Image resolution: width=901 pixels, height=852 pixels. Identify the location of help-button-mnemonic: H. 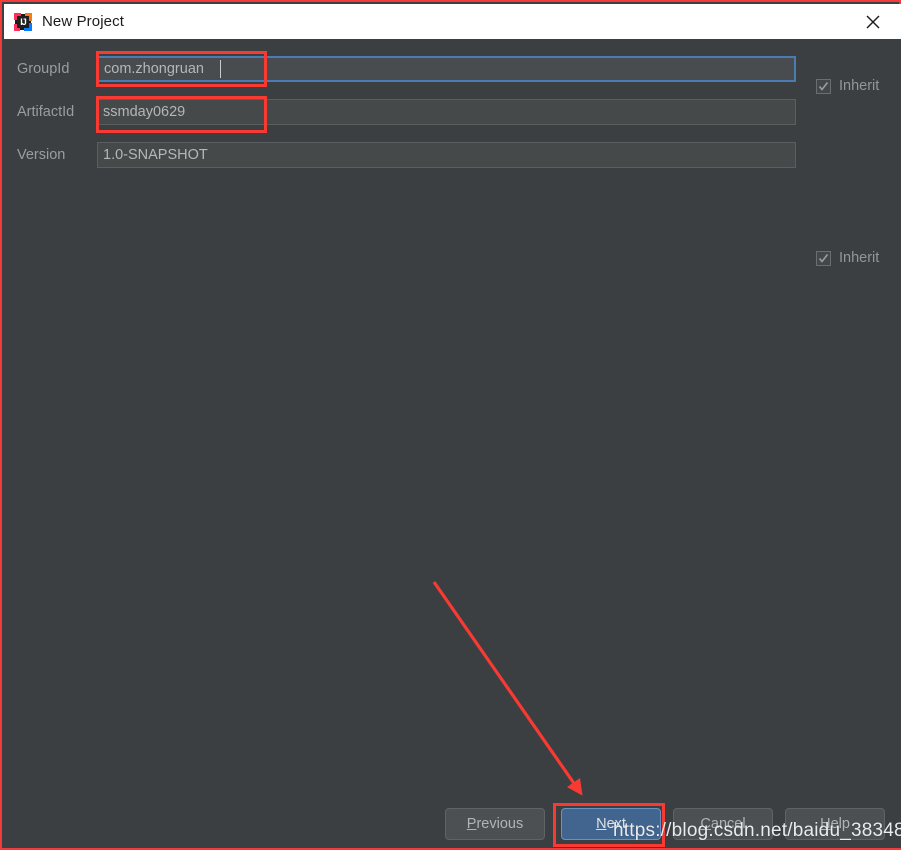
(825, 824).